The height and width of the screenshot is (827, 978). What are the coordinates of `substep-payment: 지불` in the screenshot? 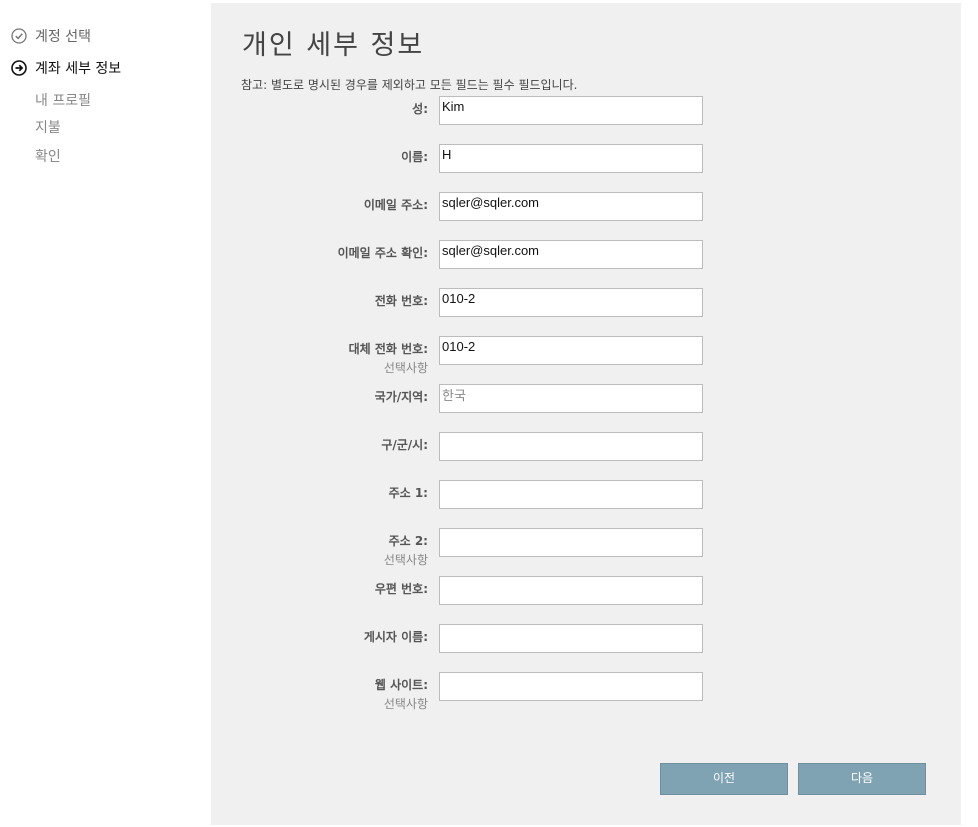 It's located at (48, 127).